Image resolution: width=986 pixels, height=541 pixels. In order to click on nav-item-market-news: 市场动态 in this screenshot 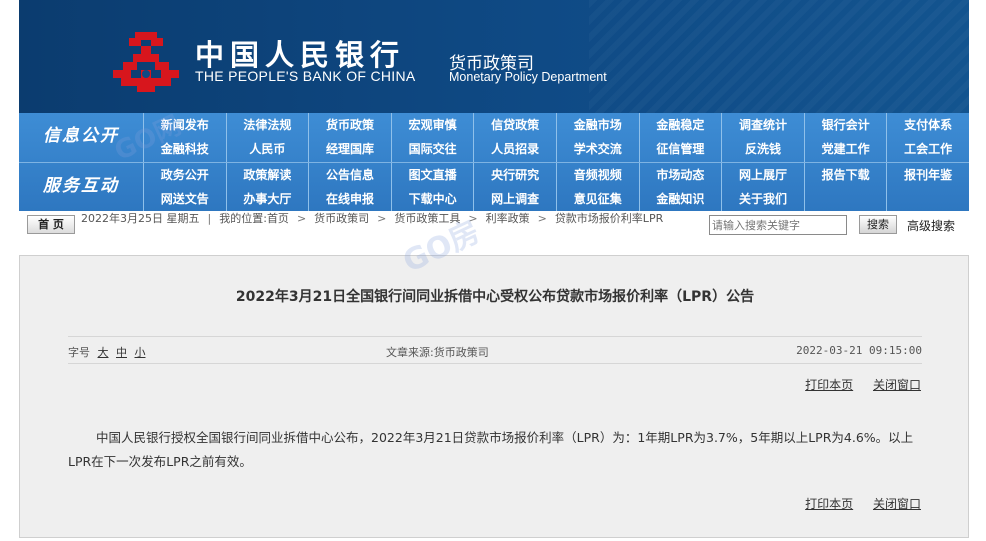, I will do `click(680, 175)`.